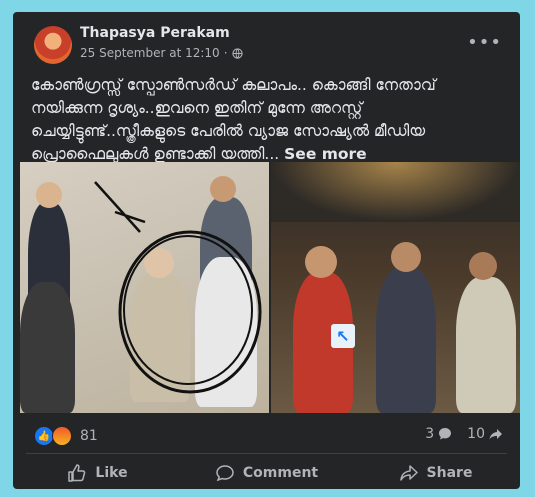 This screenshot has width=535, height=497. Describe the element at coordinates (408, 473) in the screenshot. I see `share-icon` at that location.